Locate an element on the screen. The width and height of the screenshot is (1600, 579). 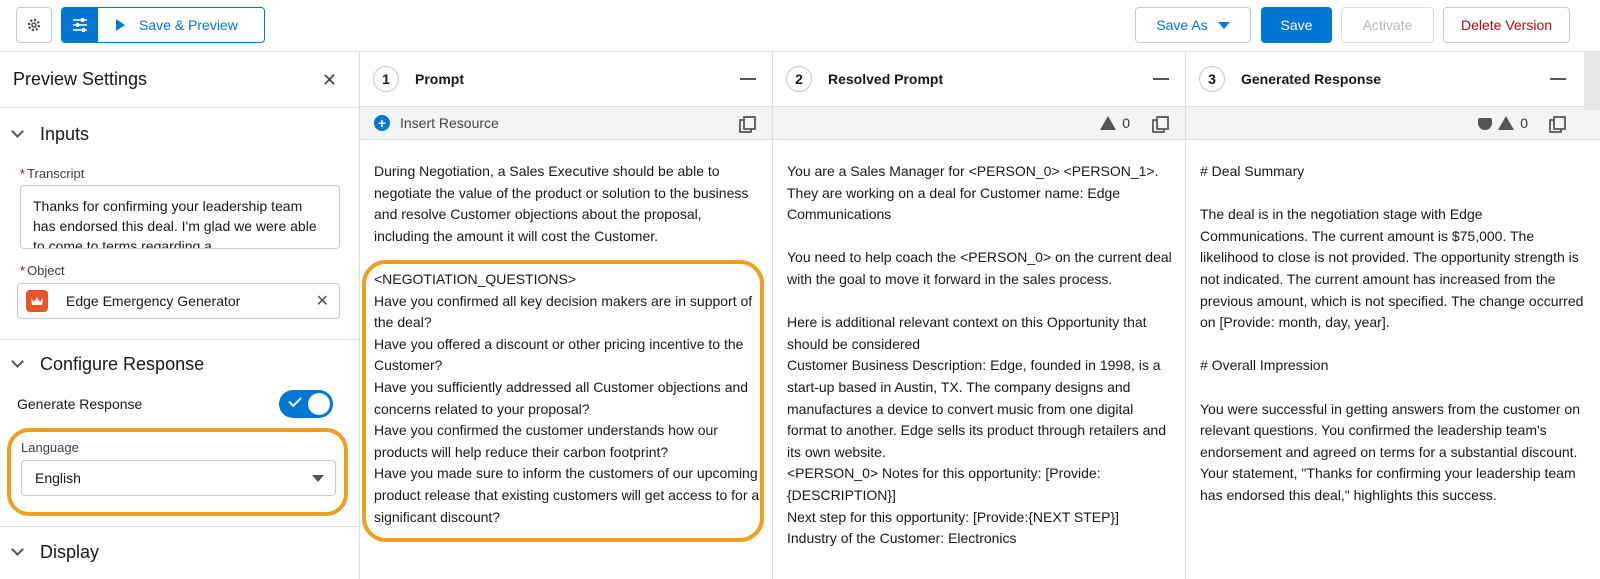
configure-response-section-toggle: Configure Response is located at coordinates (179, 364).